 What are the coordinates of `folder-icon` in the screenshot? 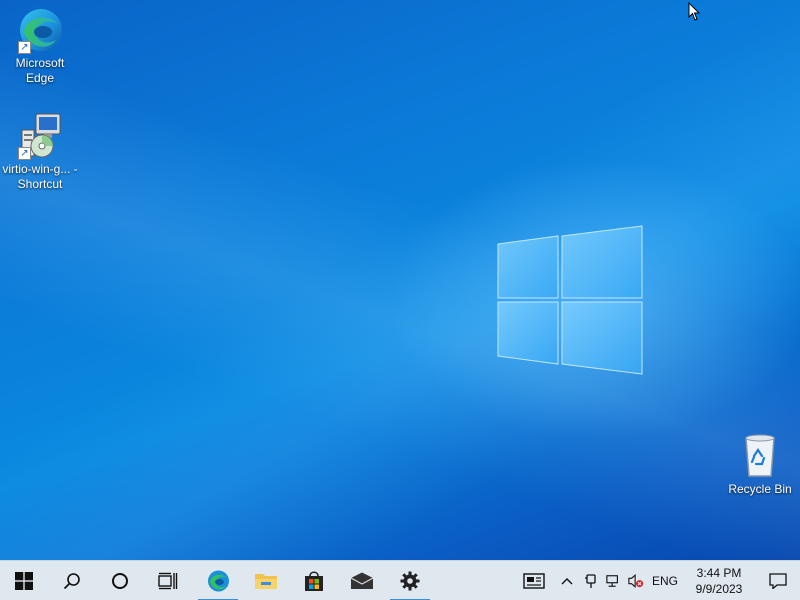 It's located at (266, 581).